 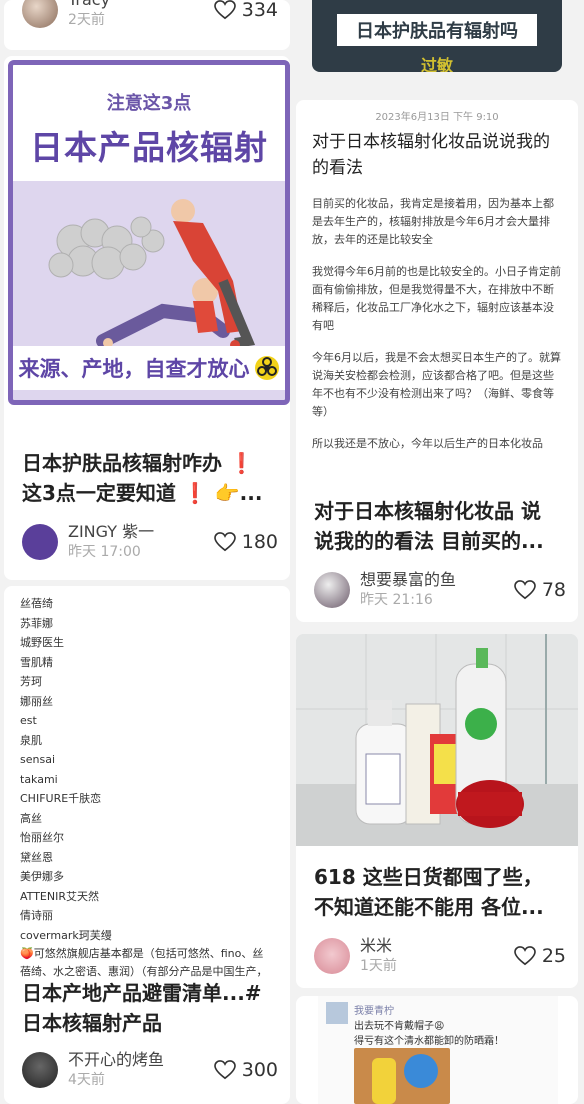 I want to click on biohazard-icon, so click(x=266, y=368).